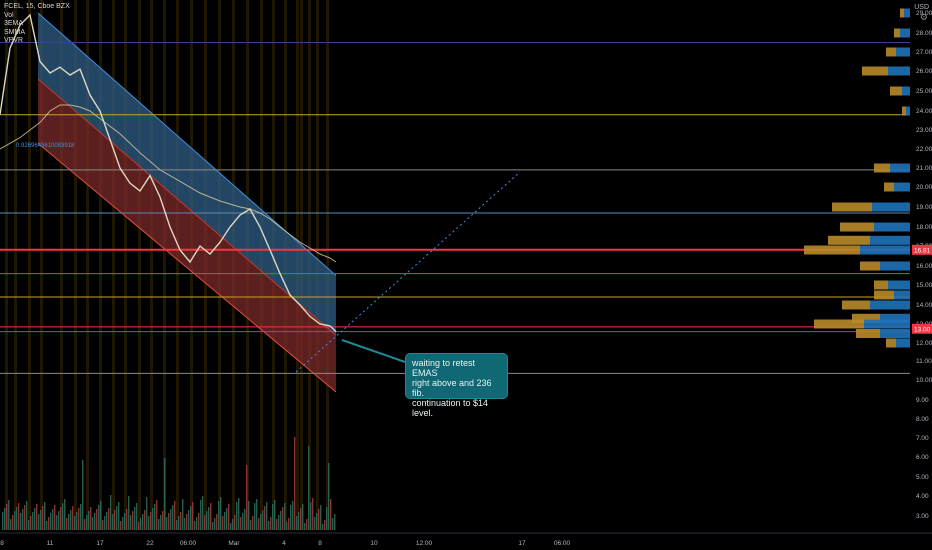 This screenshot has width=932, height=550. I want to click on y-tick-label: 18.00, so click(924, 227).